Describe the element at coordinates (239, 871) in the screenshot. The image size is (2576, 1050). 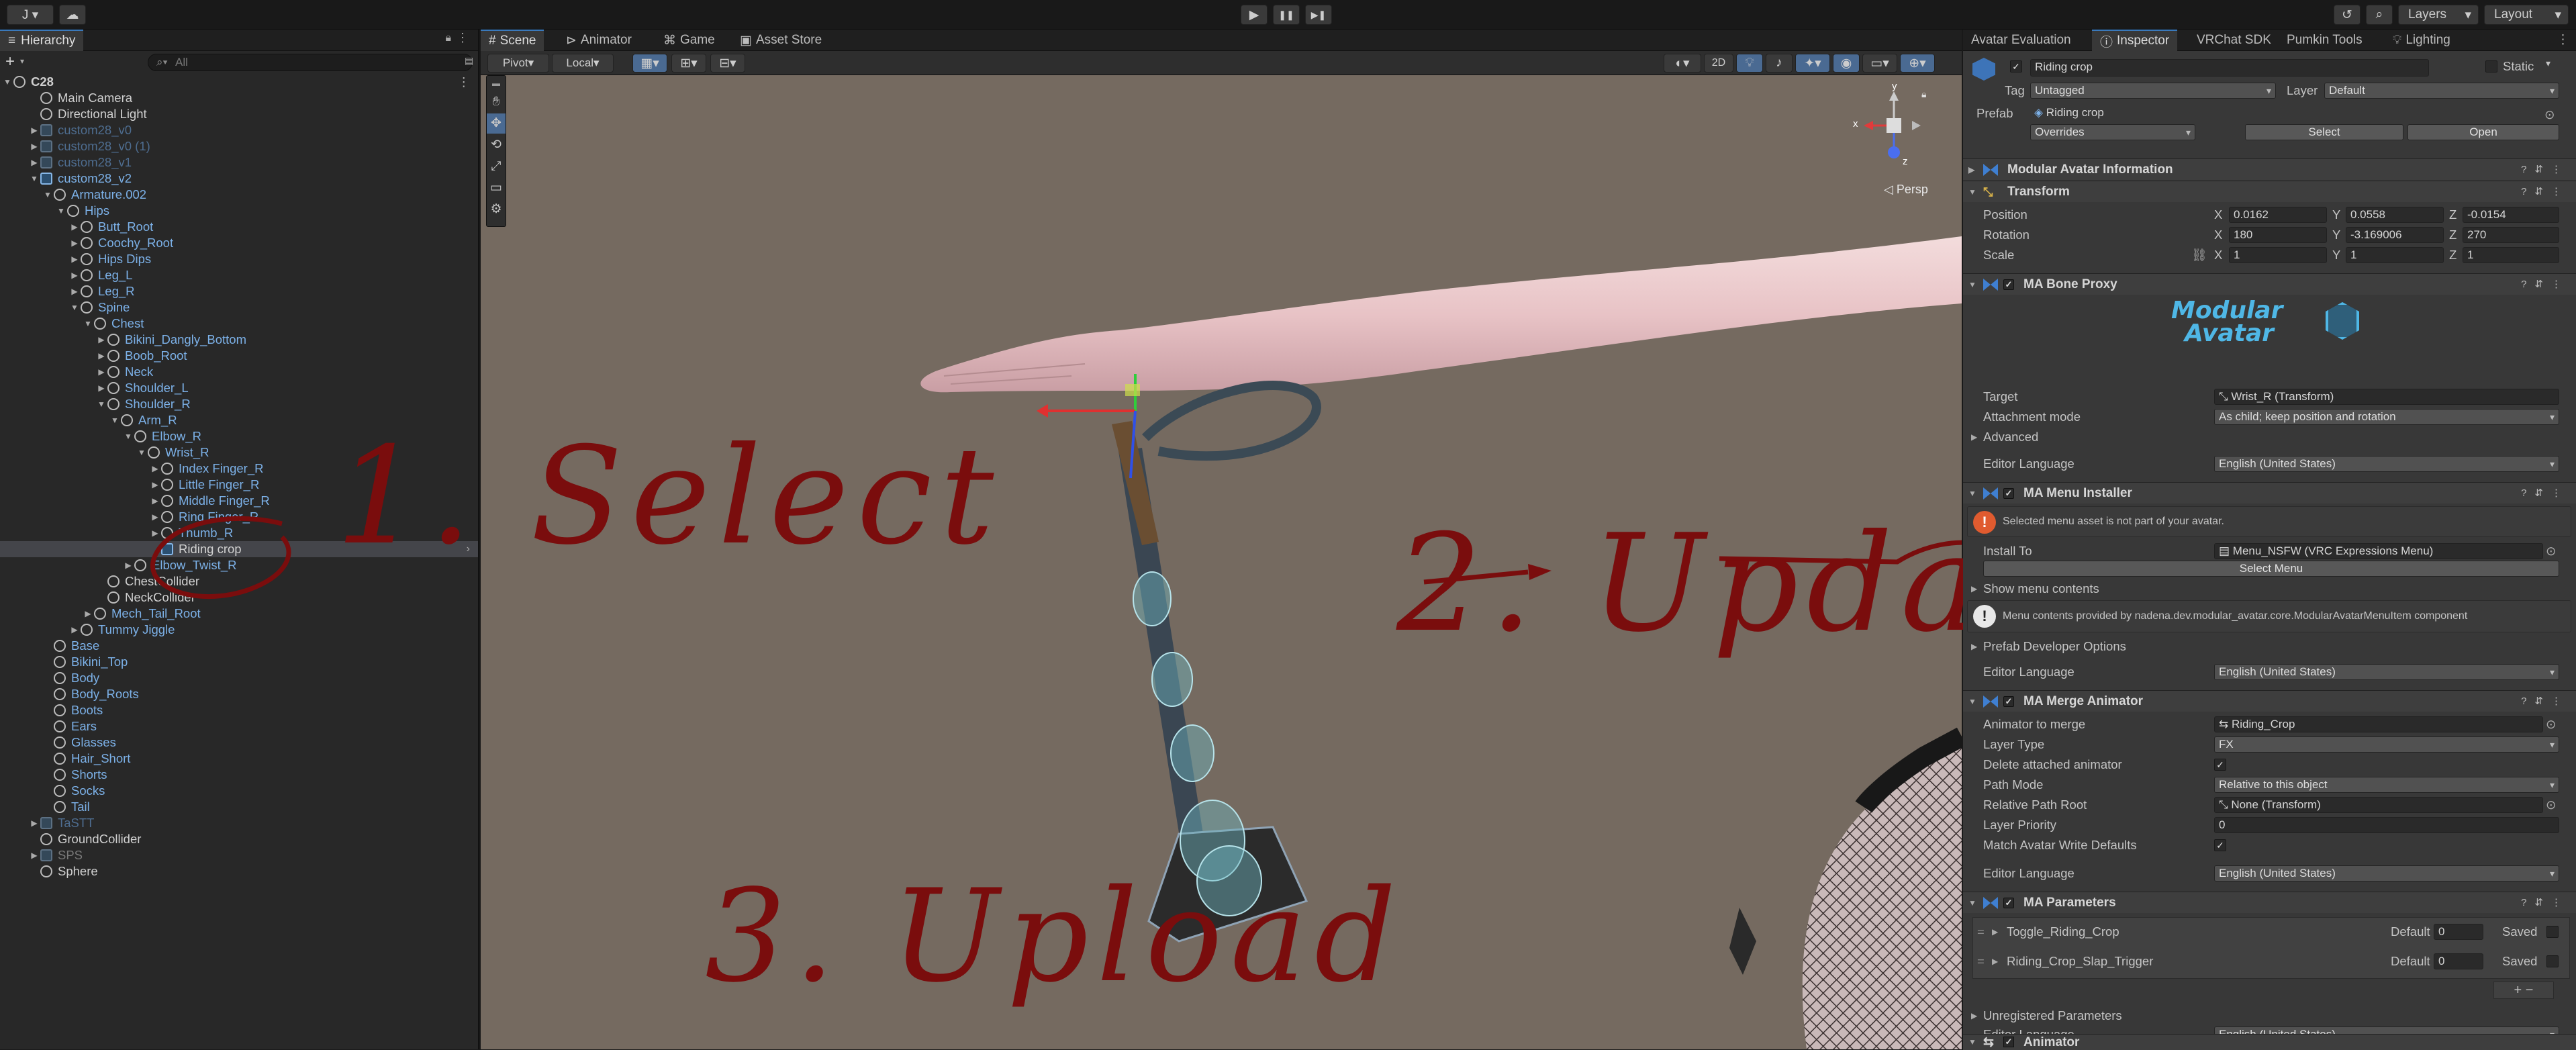
I see `hierarchy-item: Sphere` at that location.